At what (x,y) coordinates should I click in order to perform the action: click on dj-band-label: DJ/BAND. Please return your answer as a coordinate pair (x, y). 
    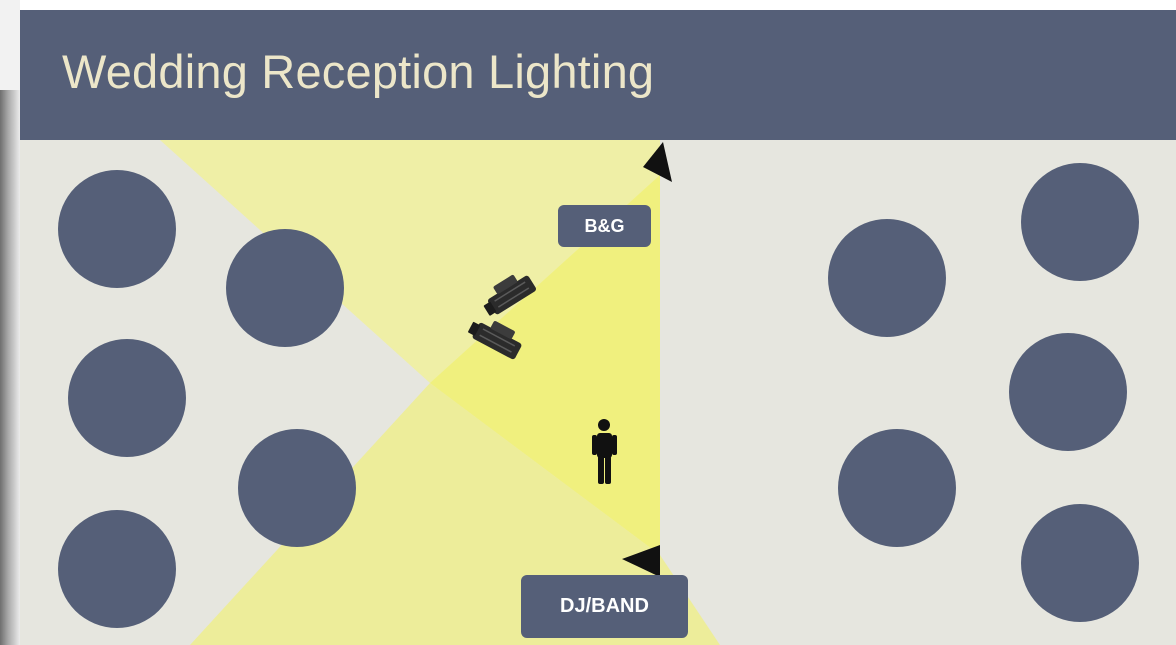
    Looking at the image, I should click on (604, 606).